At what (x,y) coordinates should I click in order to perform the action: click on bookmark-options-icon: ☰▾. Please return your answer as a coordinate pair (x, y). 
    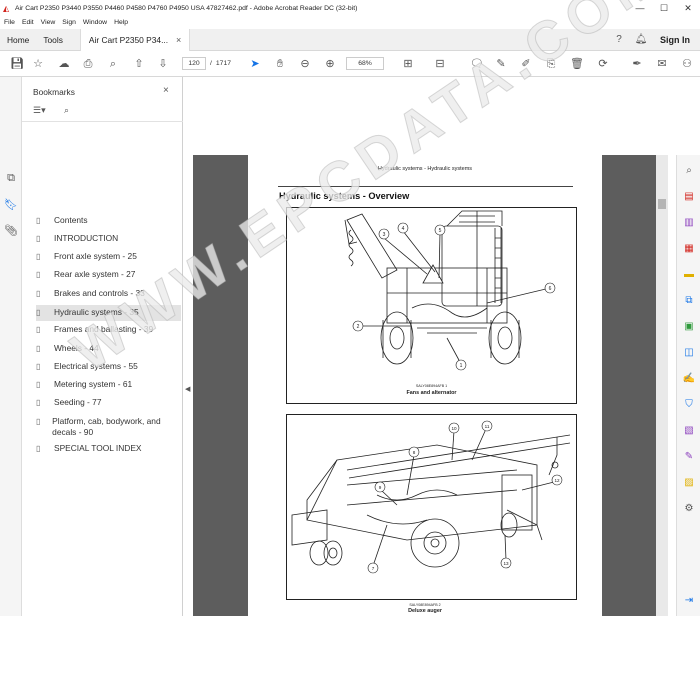
    Looking at the image, I should click on (39, 110).